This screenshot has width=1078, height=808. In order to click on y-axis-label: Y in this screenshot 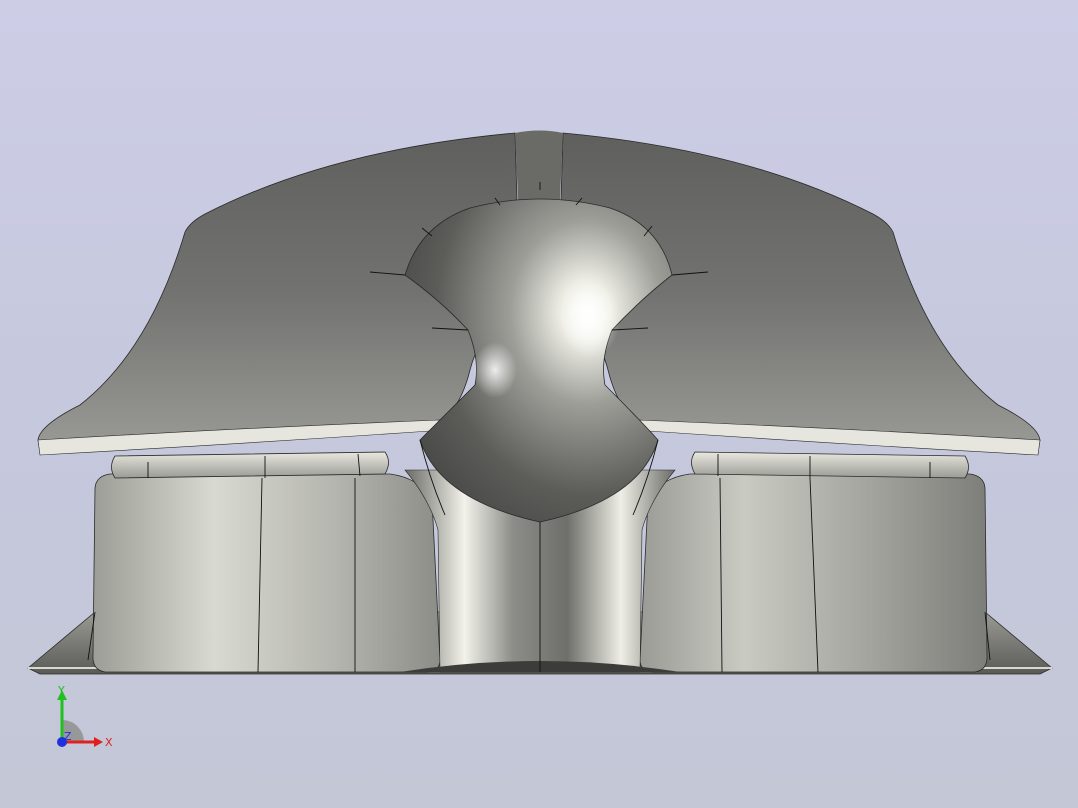, I will do `click(61, 690)`.